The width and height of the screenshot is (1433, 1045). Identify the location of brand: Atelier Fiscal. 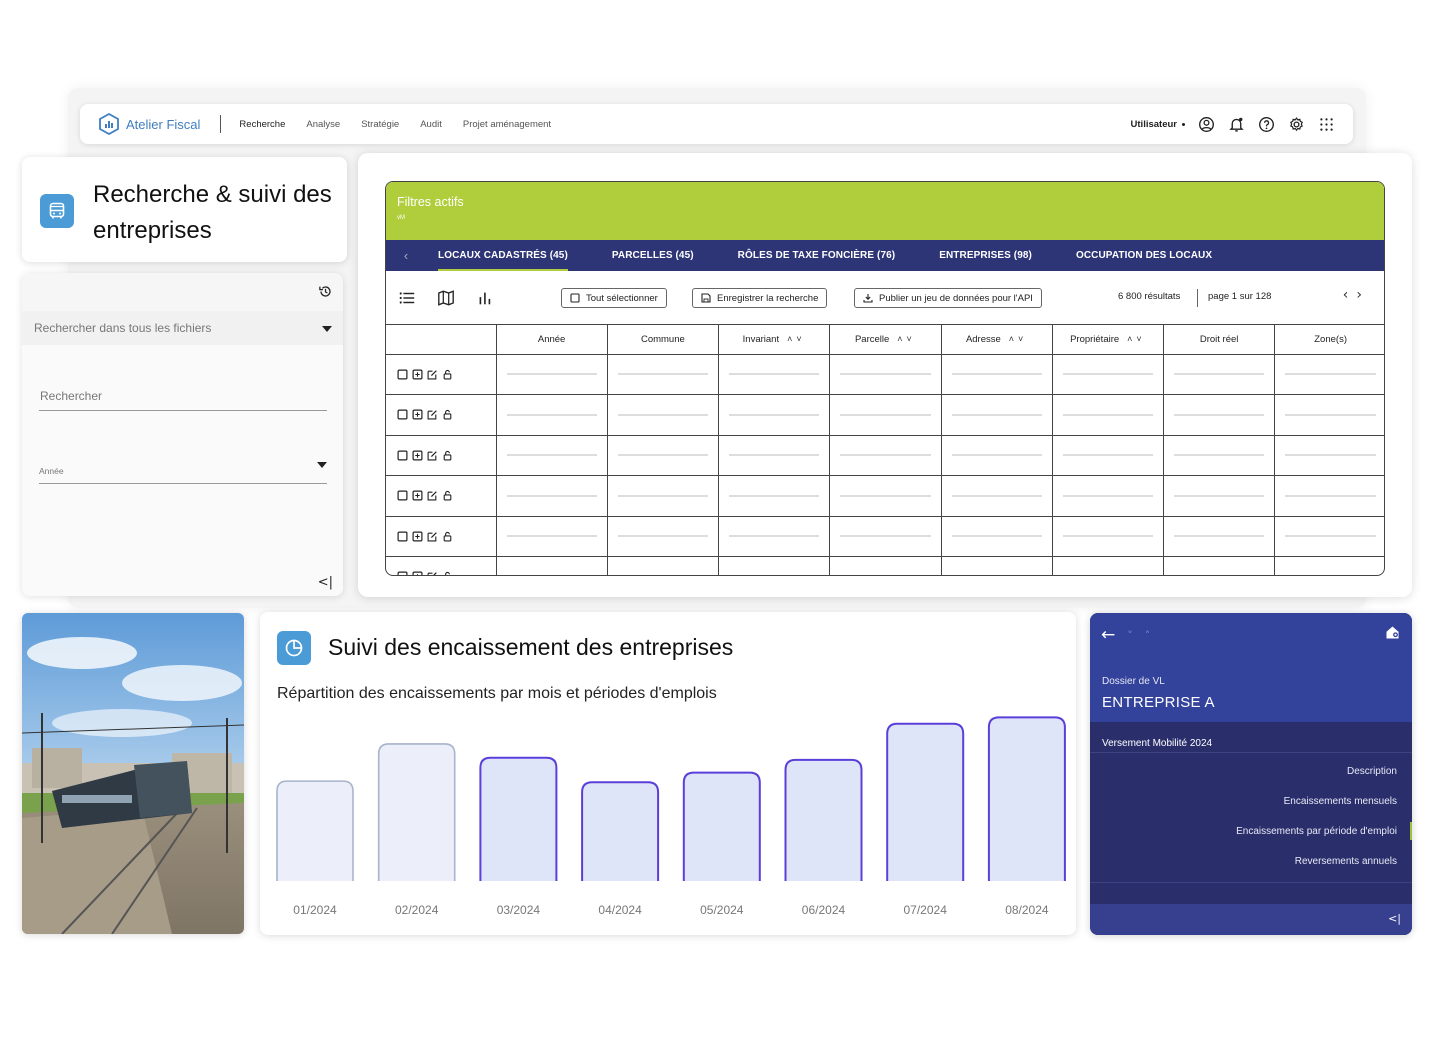
(149, 124).